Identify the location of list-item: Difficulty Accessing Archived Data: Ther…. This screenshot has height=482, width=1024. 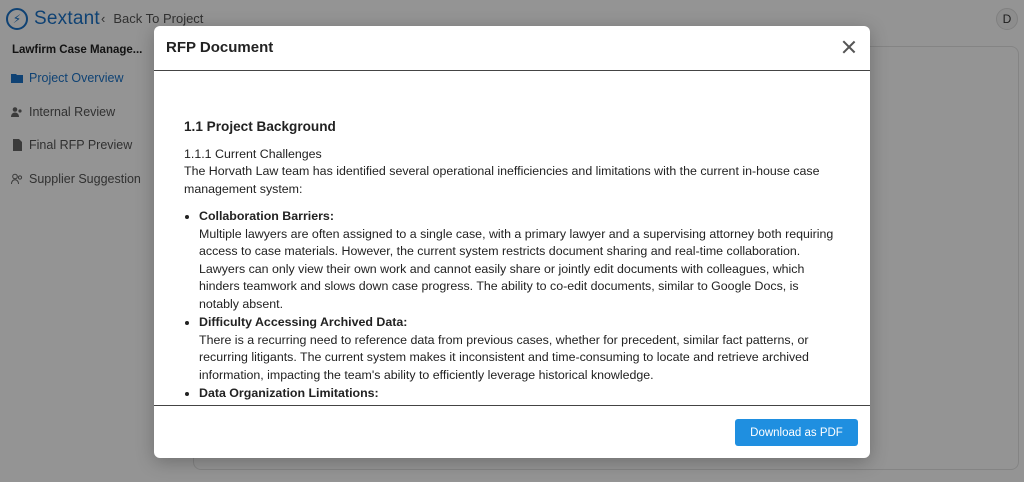
(517, 349).